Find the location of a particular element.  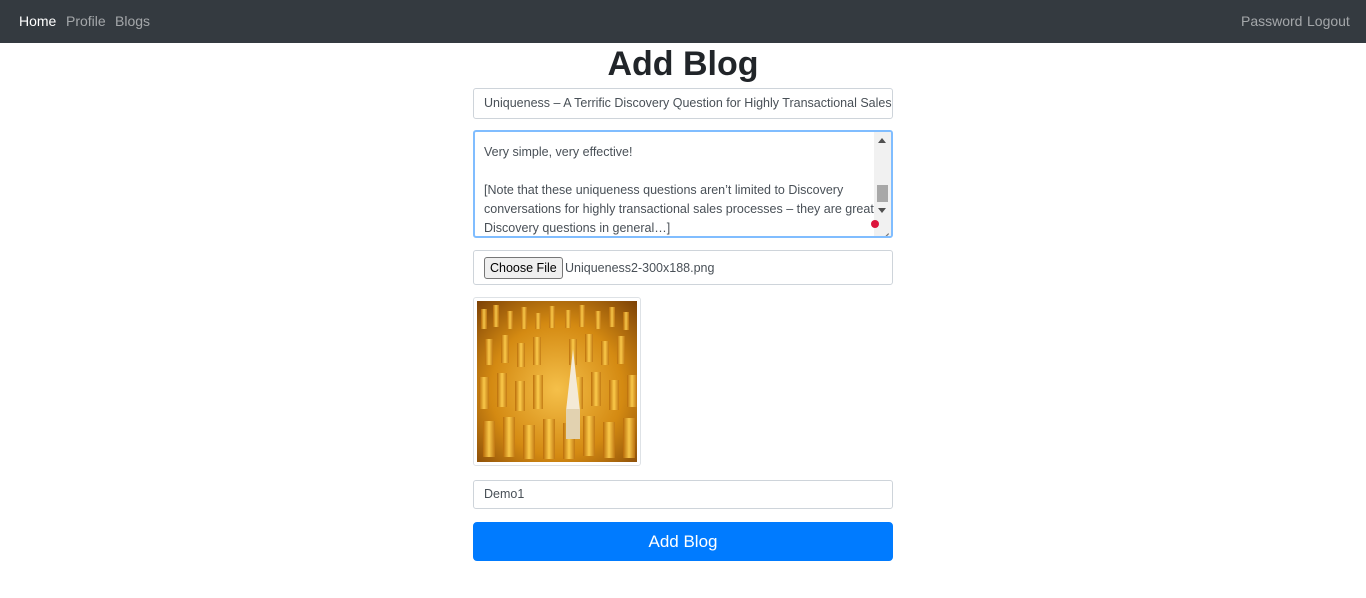

nav-link-home: Home is located at coordinates (37, 21).